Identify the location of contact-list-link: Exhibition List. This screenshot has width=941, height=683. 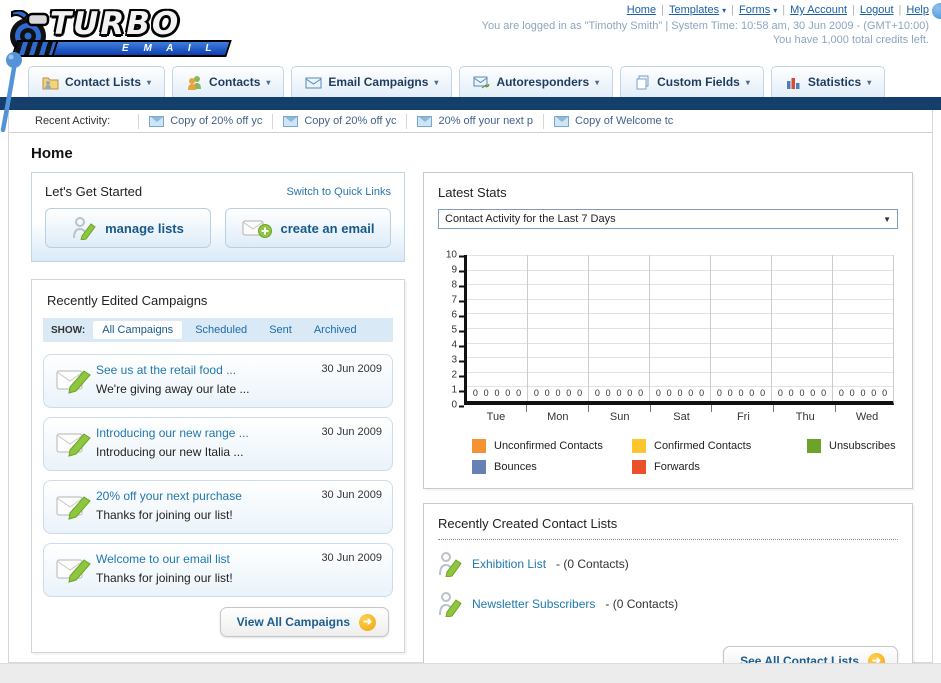
(509, 564).